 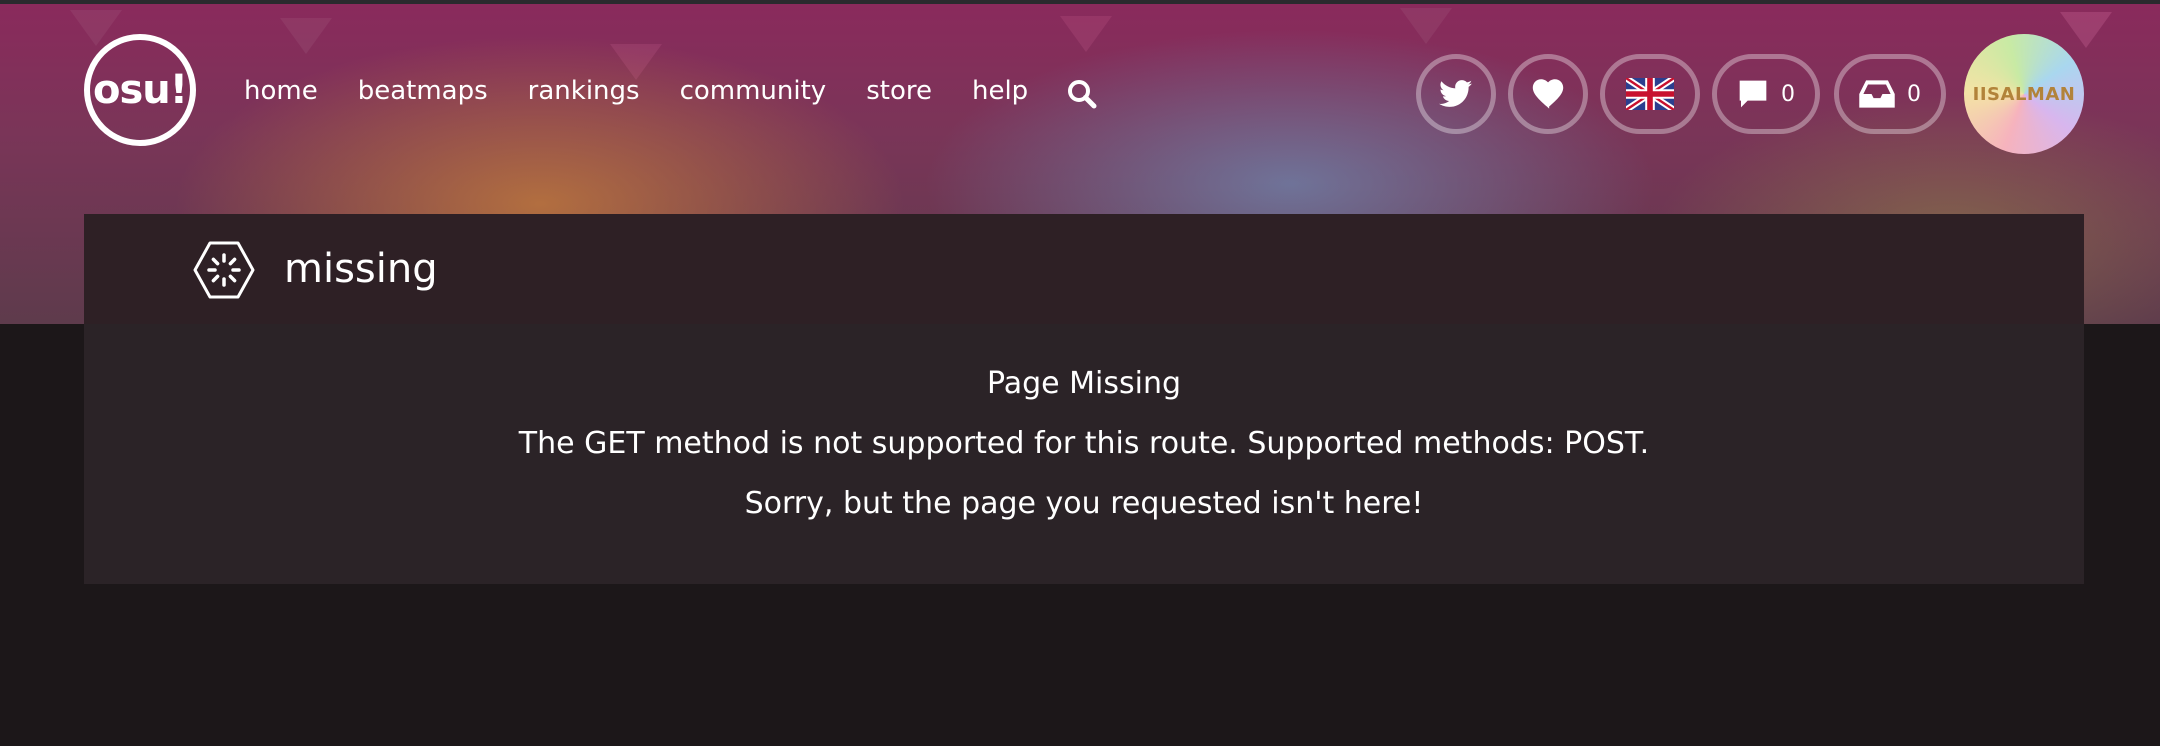 What do you see at coordinates (1914, 94) in the screenshot?
I see `notification-count: 0` at bounding box center [1914, 94].